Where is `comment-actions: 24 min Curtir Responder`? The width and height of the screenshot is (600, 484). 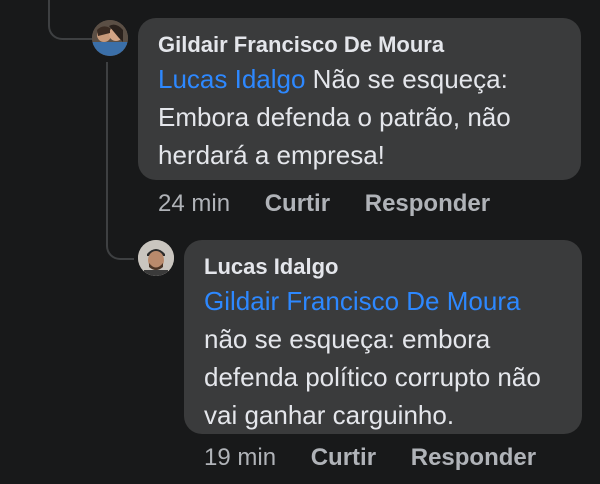 comment-actions: 24 min Curtir Responder is located at coordinates (338, 204).